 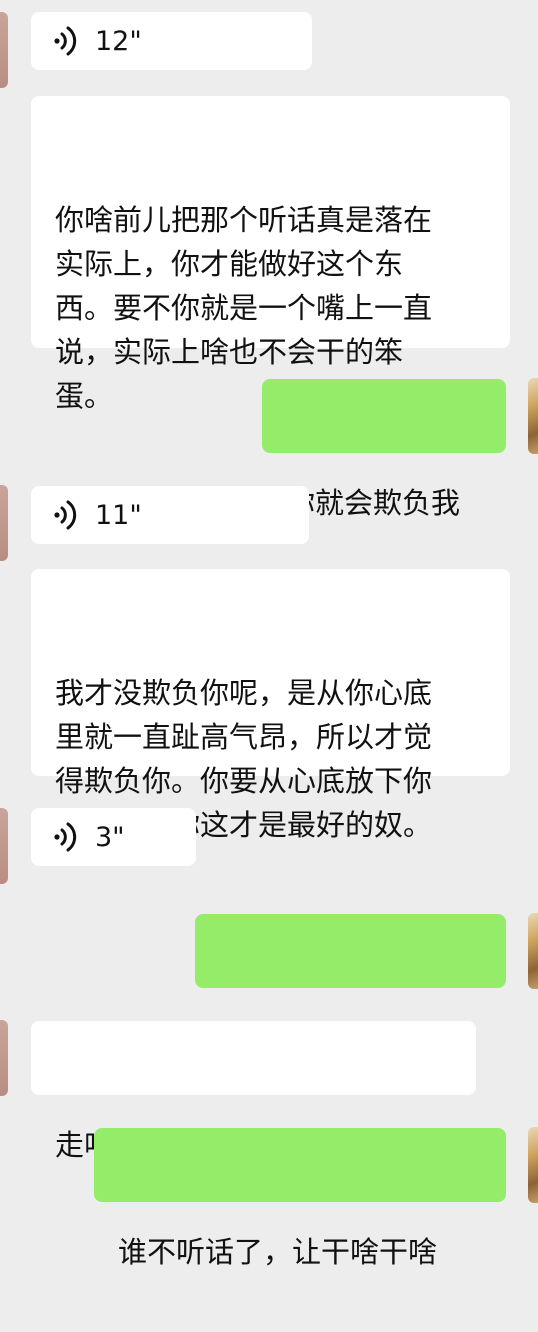 What do you see at coordinates (253, 1091) in the screenshot?
I see `incoming-text-message: 走吧，什么时候听话再回来` at bounding box center [253, 1091].